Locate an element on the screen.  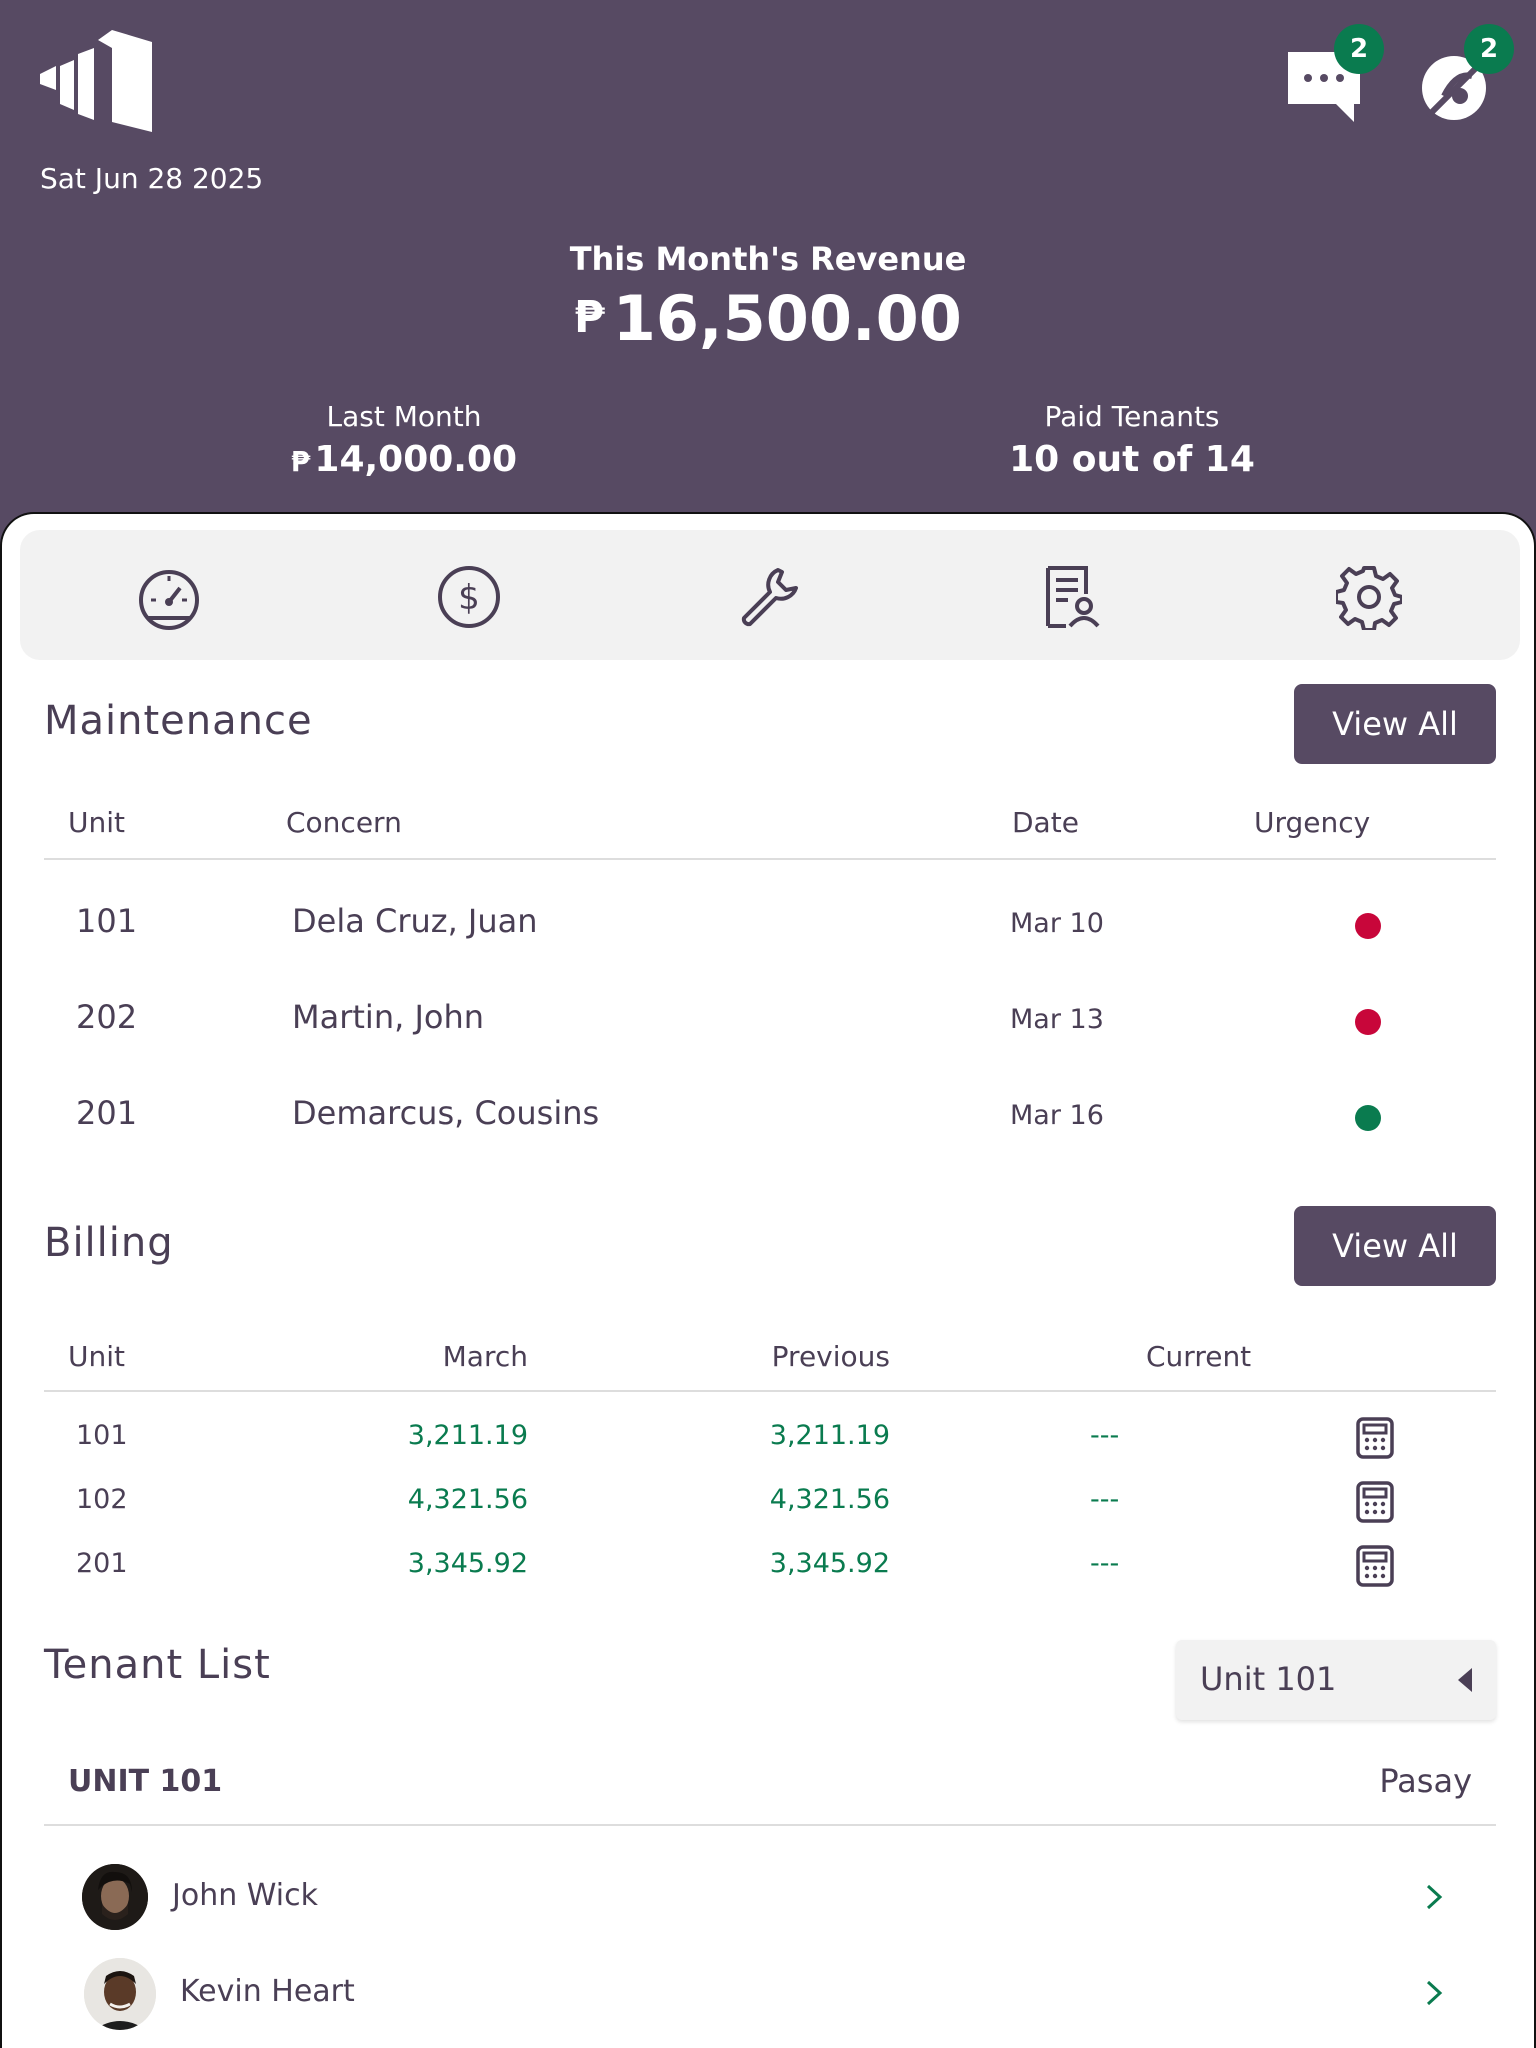
gear-icon is located at coordinates (1369, 599).